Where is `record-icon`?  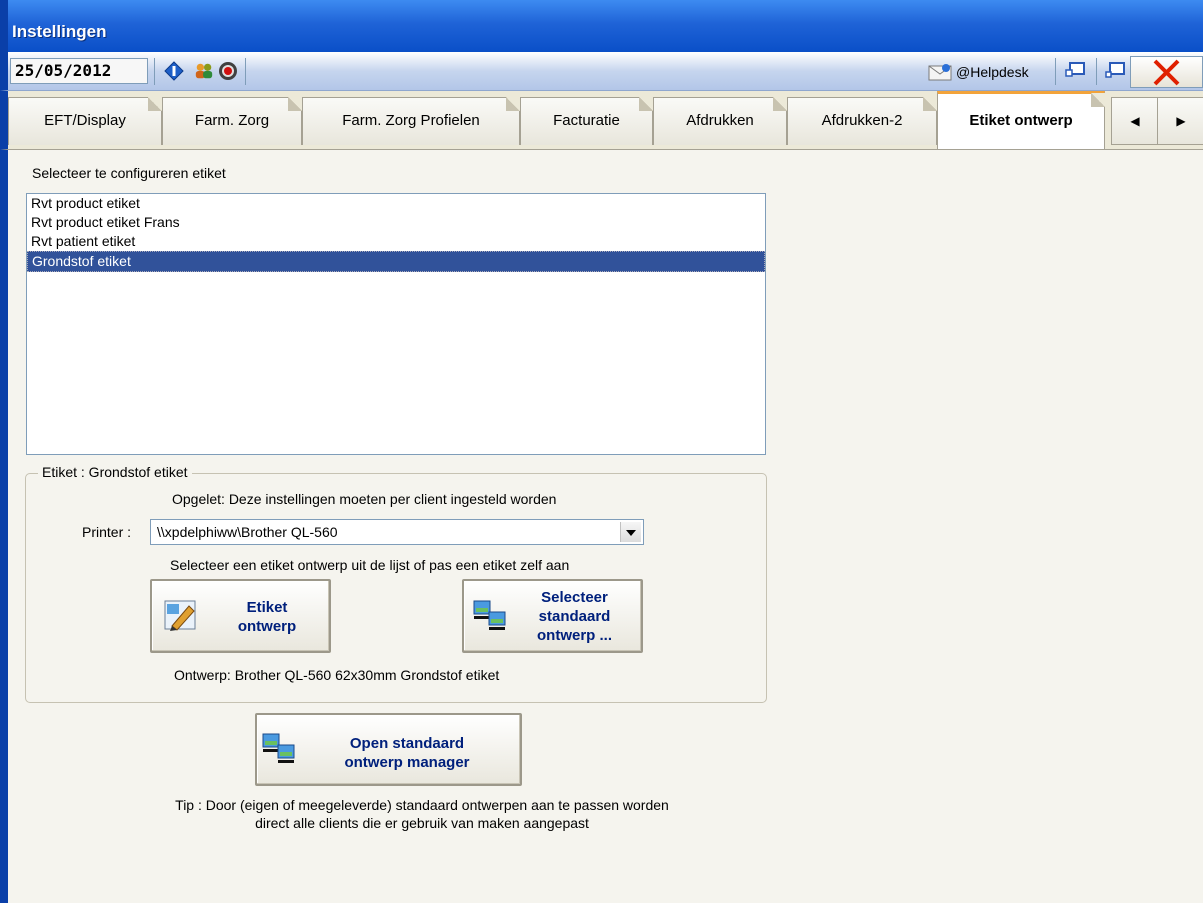
record-icon is located at coordinates (228, 71).